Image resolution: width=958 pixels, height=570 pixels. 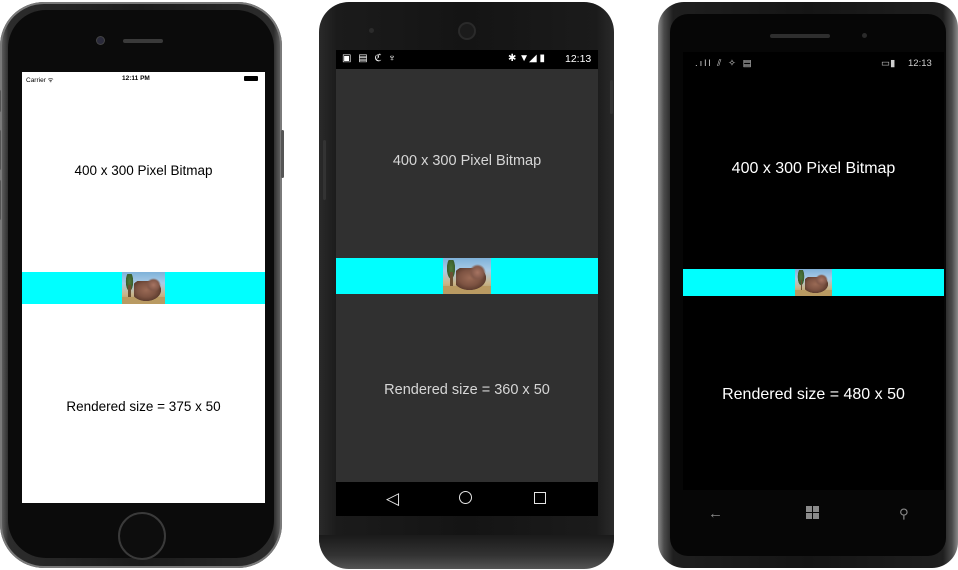 I want to click on android-device-bottom, so click(x=466, y=552).